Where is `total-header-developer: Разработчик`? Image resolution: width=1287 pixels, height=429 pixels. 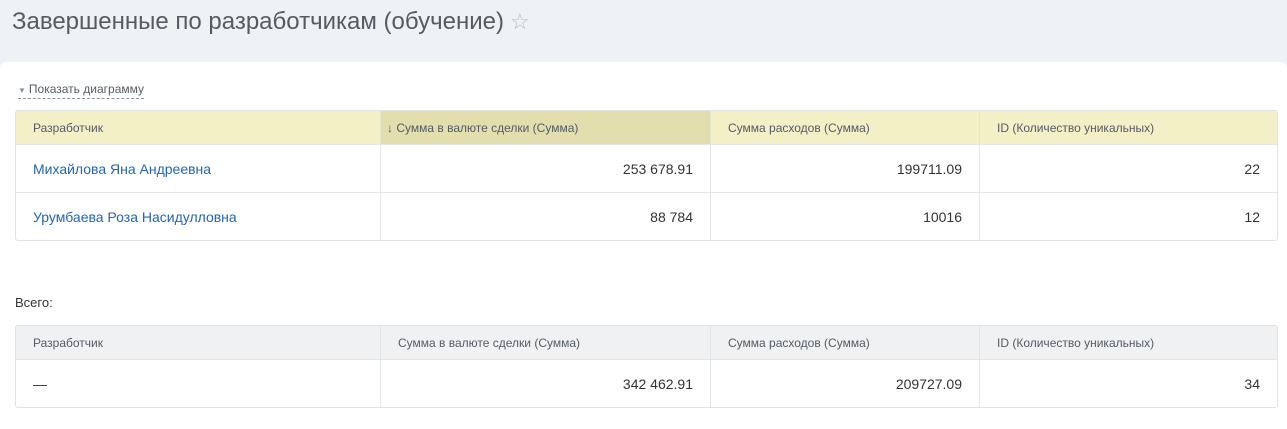 total-header-developer: Разработчик is located at coordinates (198, 342).